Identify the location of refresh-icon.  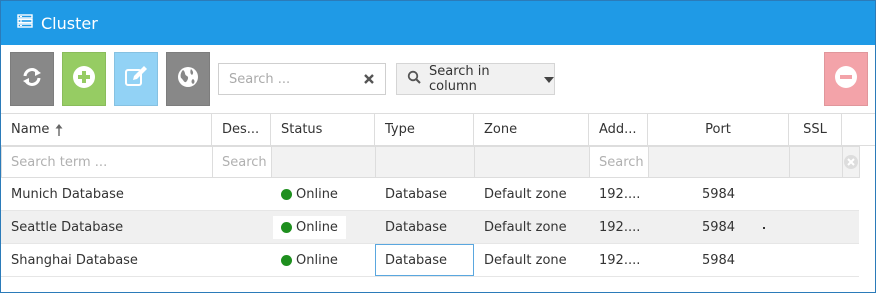
(32, 79).